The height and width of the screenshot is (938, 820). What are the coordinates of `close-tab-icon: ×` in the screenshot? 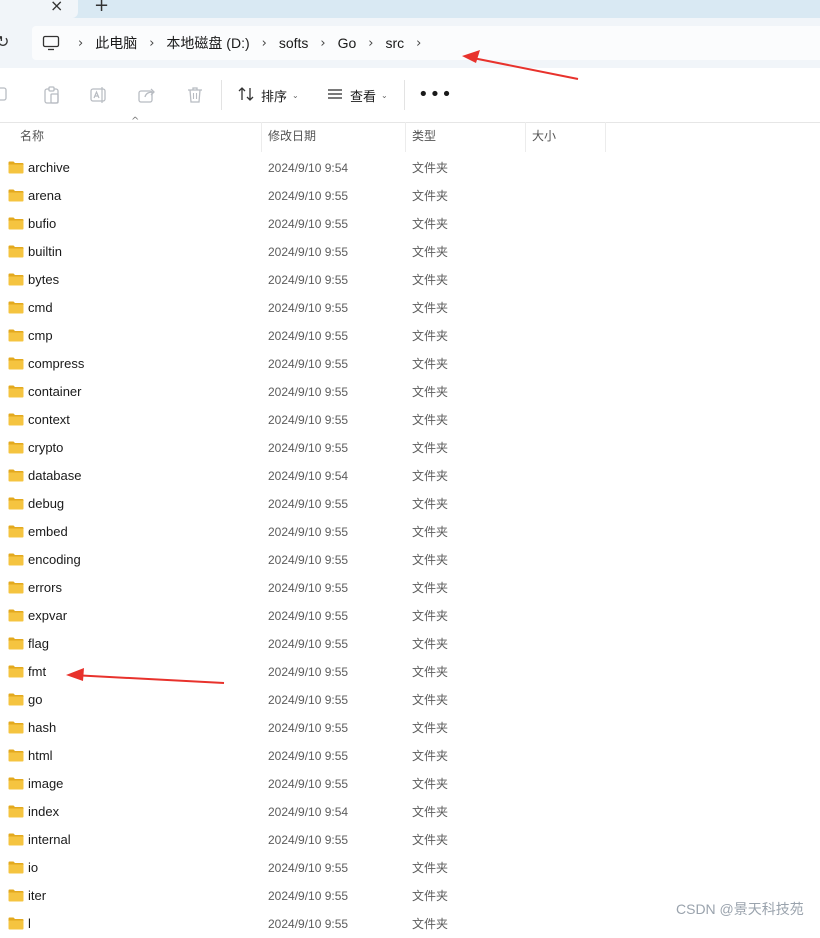 It's located at (56, 7).